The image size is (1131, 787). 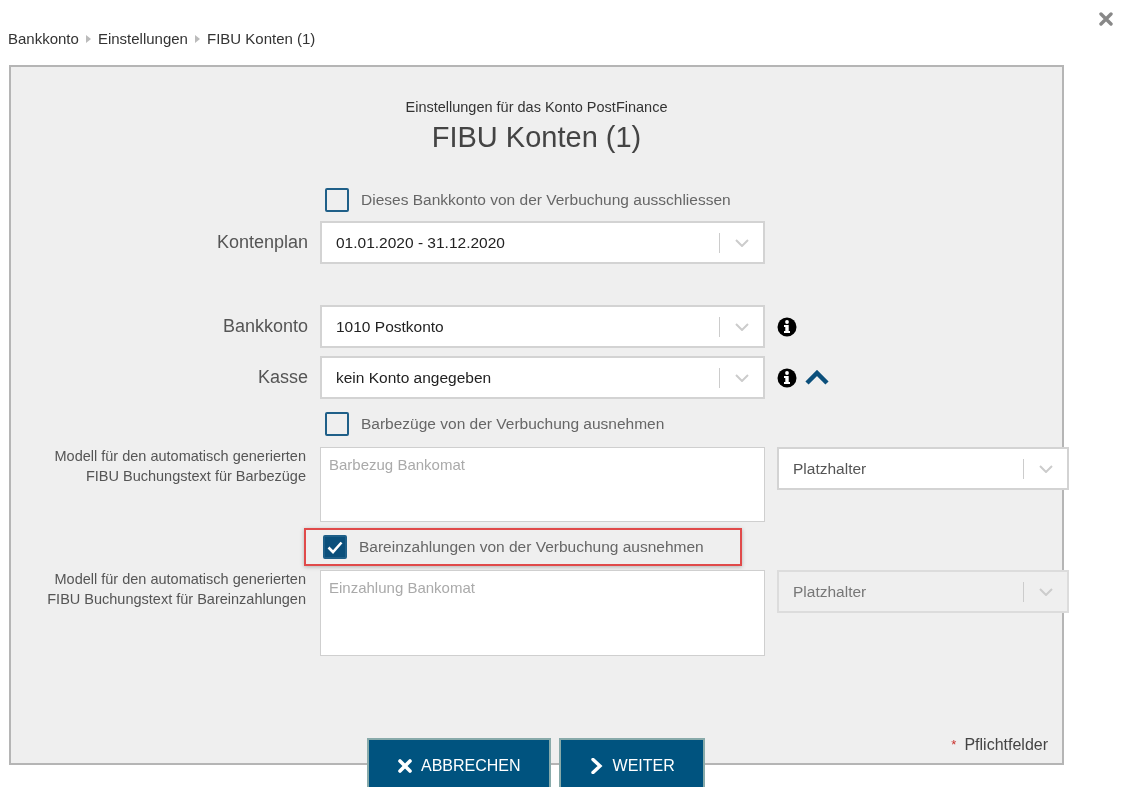 What do you see at coordinates (261, 39) in the screenshot?
I see `breadcrumb-current: FIBU Konten (1)` at bounding box center [261, 39].